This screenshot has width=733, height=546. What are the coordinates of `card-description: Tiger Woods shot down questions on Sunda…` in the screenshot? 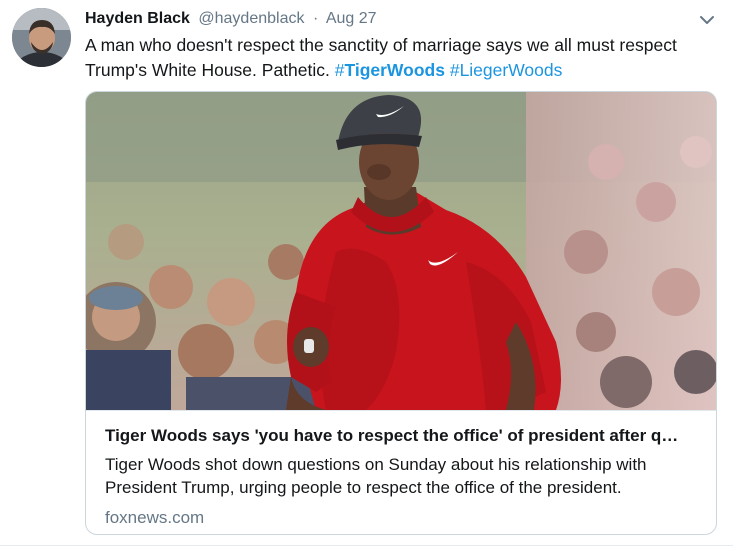 It's located at (376, 476).